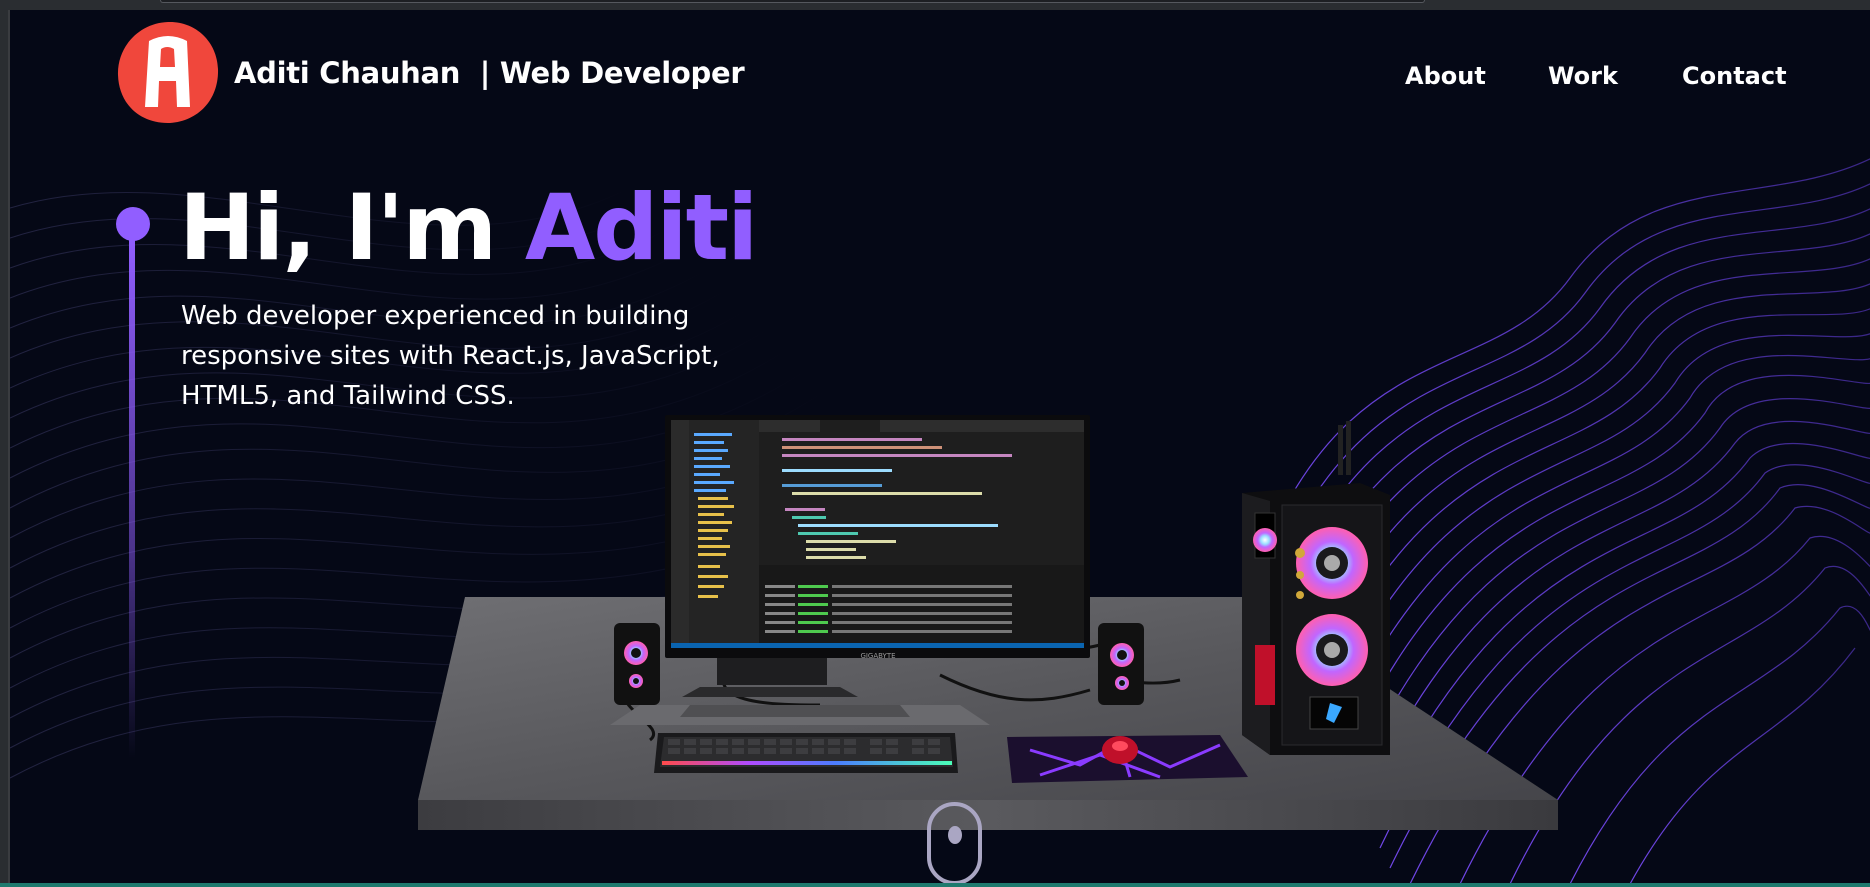  Describe the element at coordinates (338, 228) in the screenshot. I see `hero-greeting: Hi, I'm` at that location.